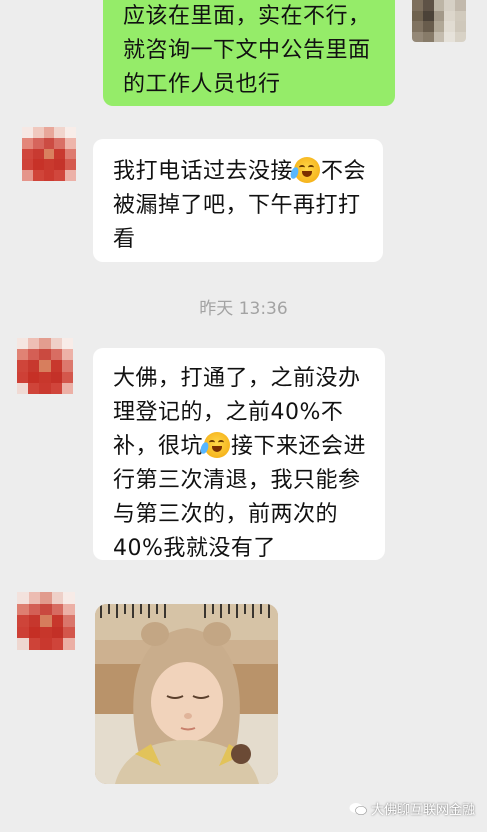  I want to click on baby-photo-image, so click(186, 694).